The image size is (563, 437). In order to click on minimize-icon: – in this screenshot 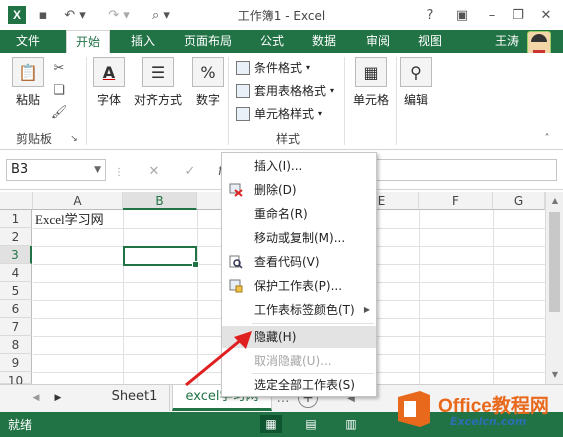, I will do `click(492, 15)`.